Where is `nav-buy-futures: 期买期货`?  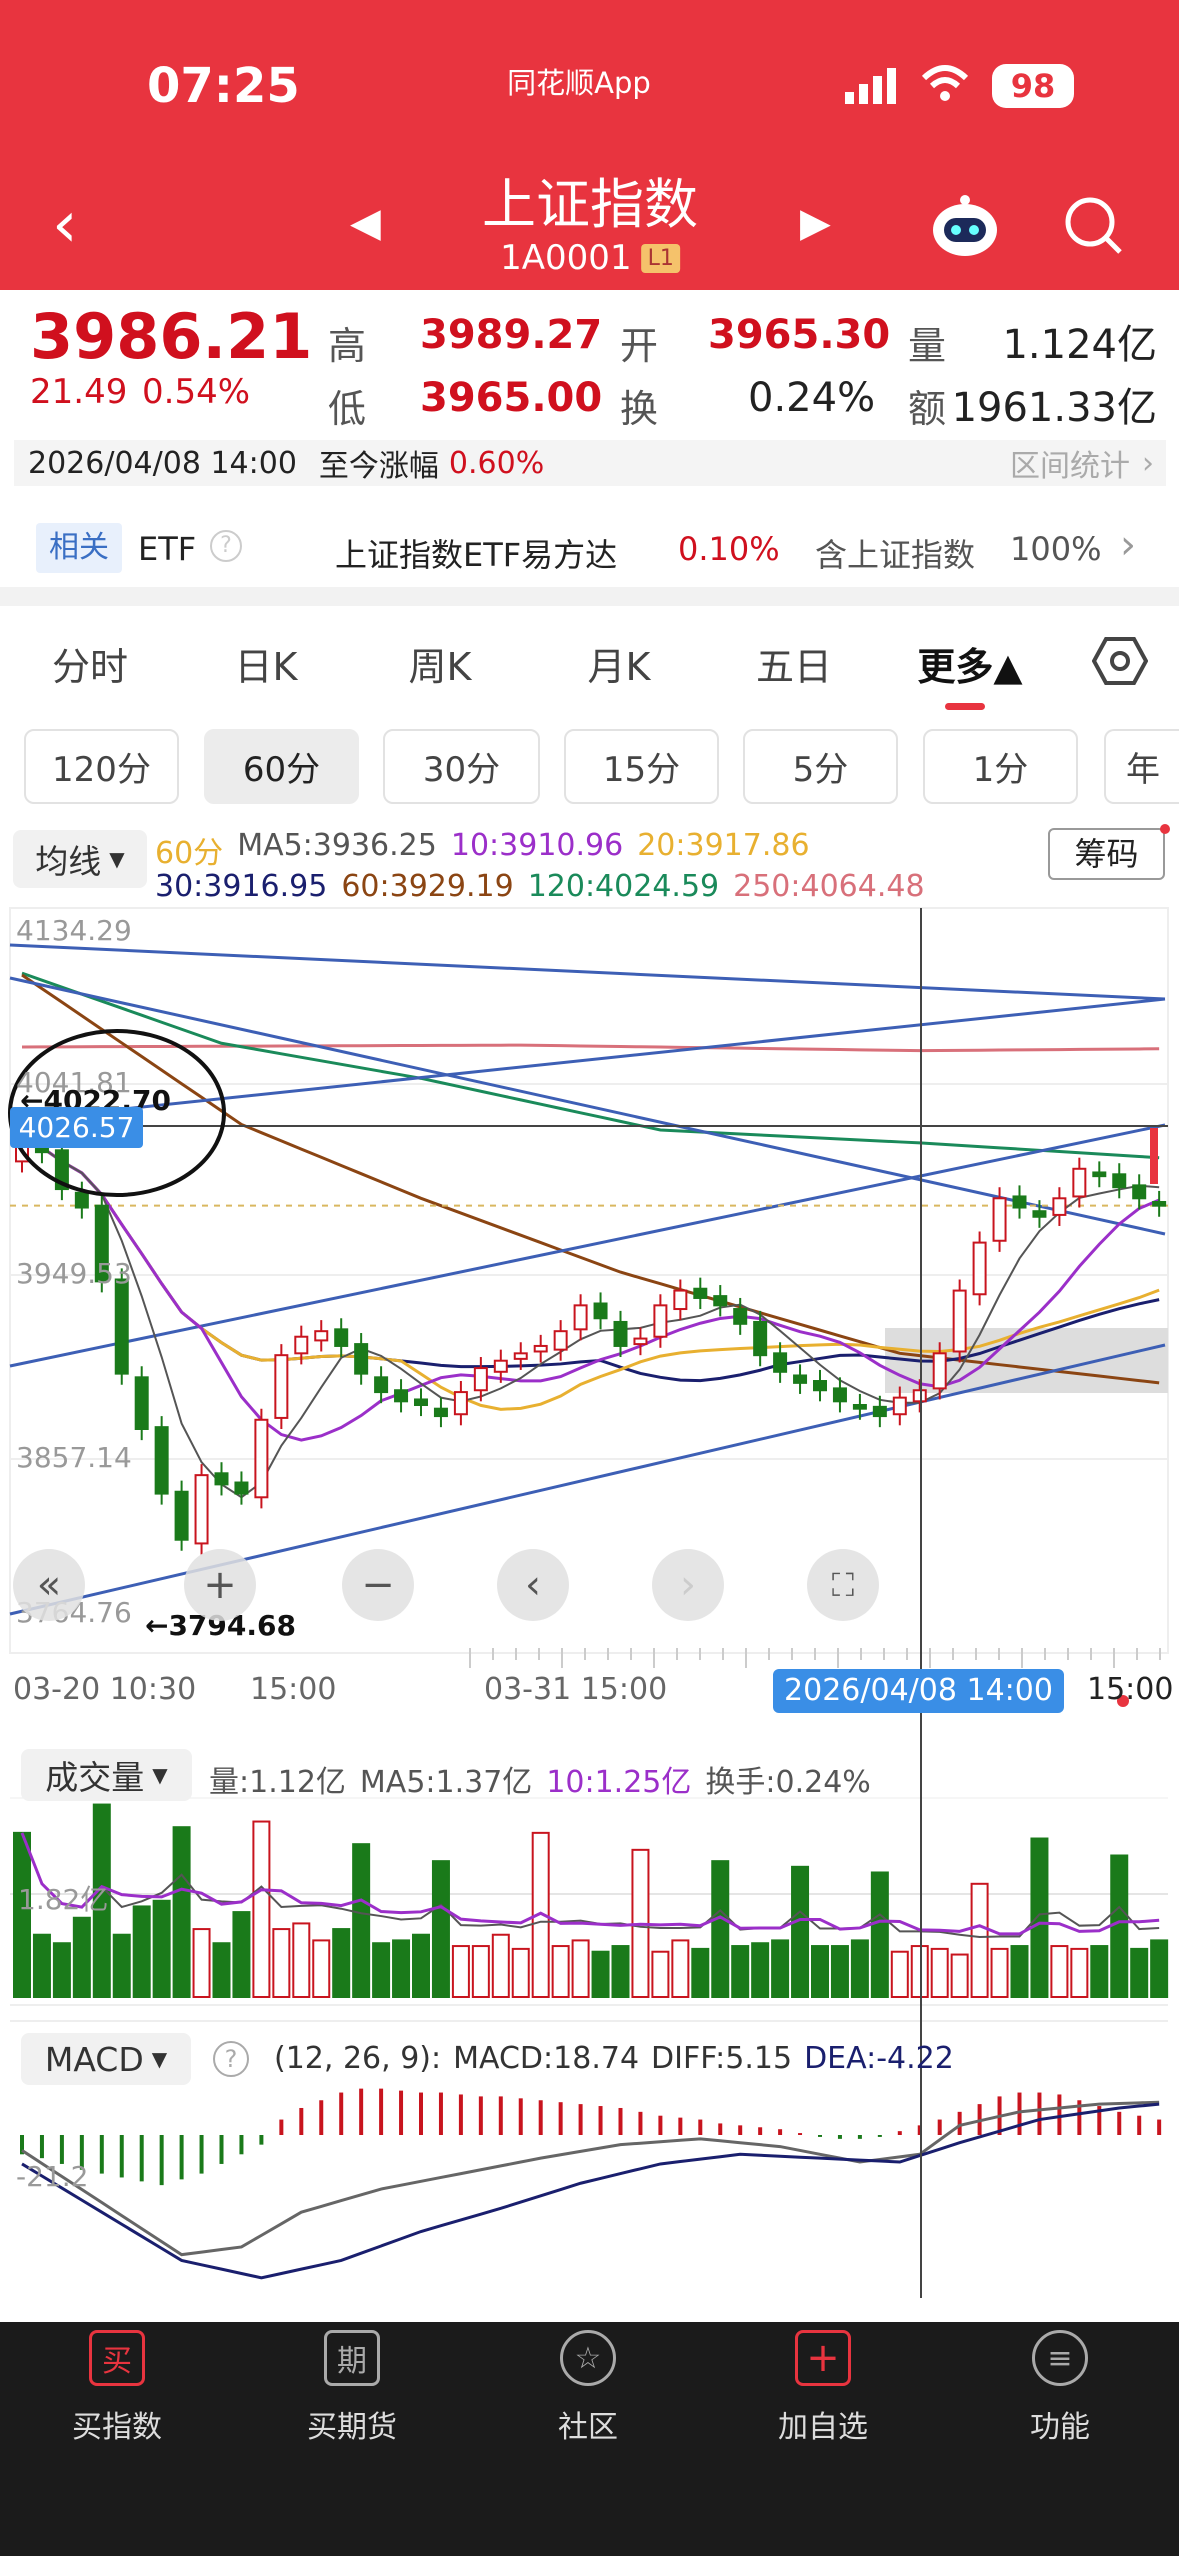
nav-buy-futures: 期买期货 is located at coordinates (352, 2388).